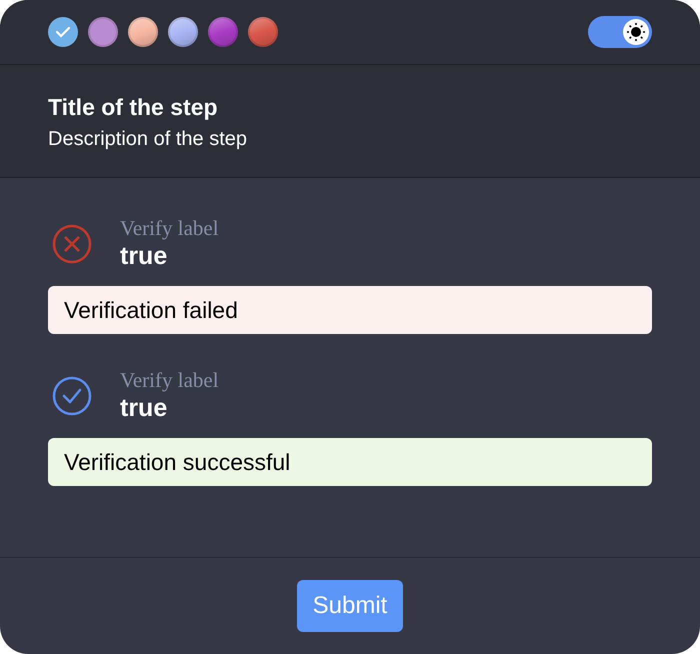 The image size is (700, 654). I want to click on verification-message: Verification failed, so click(350, 310).